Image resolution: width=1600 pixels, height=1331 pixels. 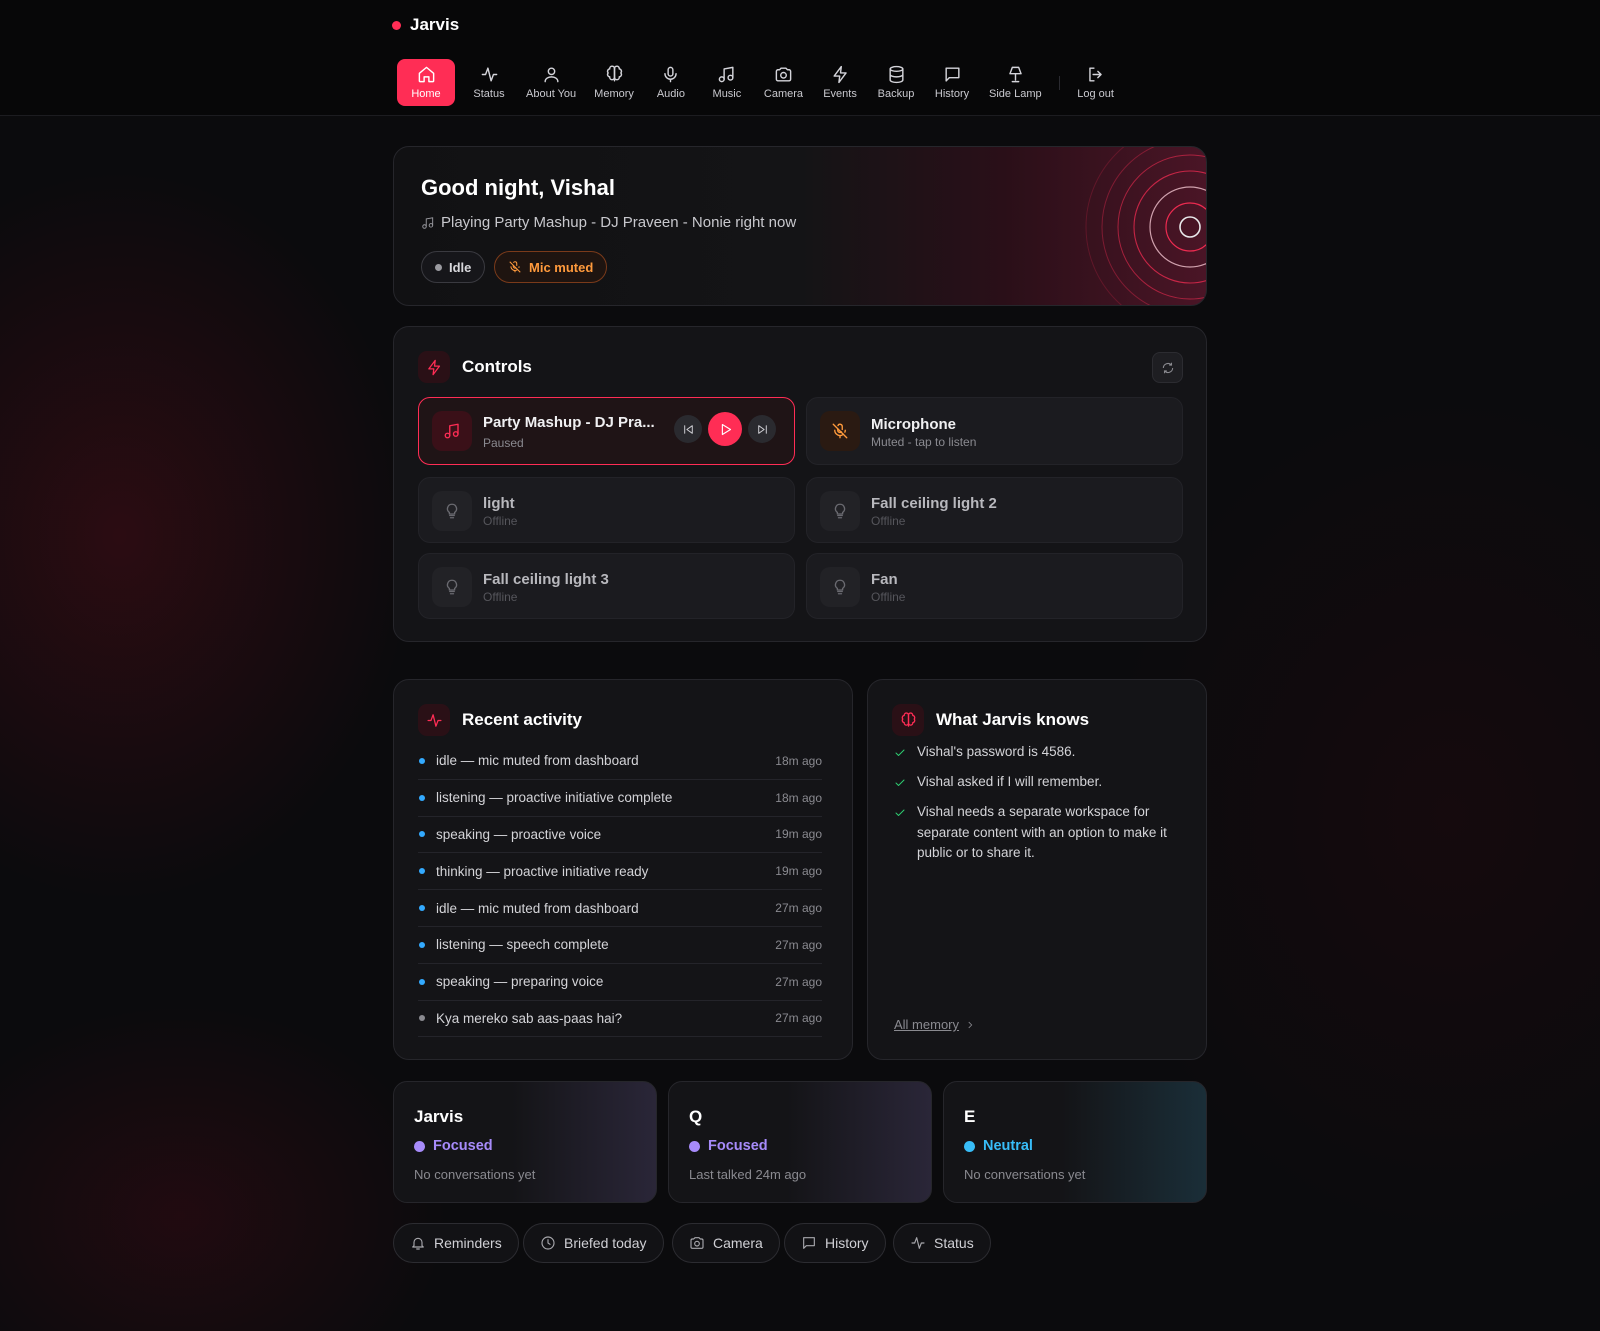 What do you see at coordinates (1096, 82) in the screenshot?
I see `nav-log-out: Log out` at bounding box center [1096, 82].